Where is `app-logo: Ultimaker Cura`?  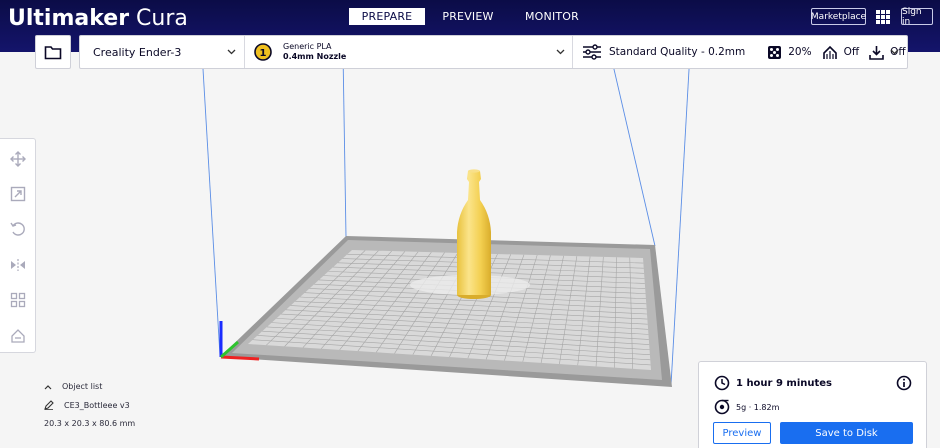
app-logo: Ultimaker Cura is located at coordinates (98, 18).